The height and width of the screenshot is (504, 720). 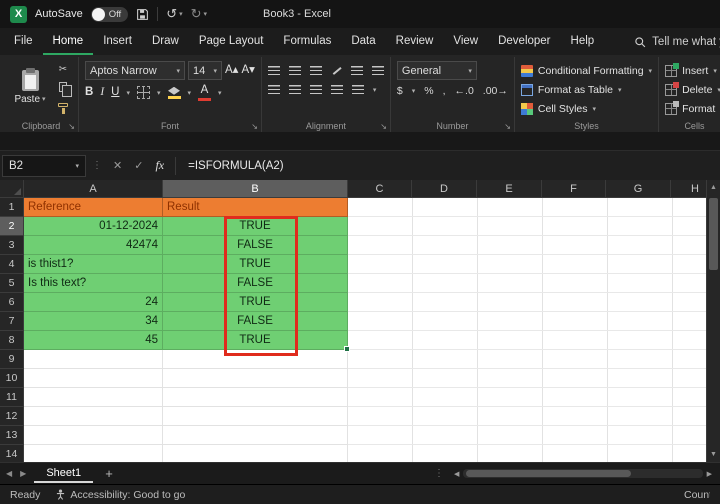 What do you see at coordinates (356, 70) in the screenshot?
I see `decrease-indent-icon` at bounding box center [356, 70].